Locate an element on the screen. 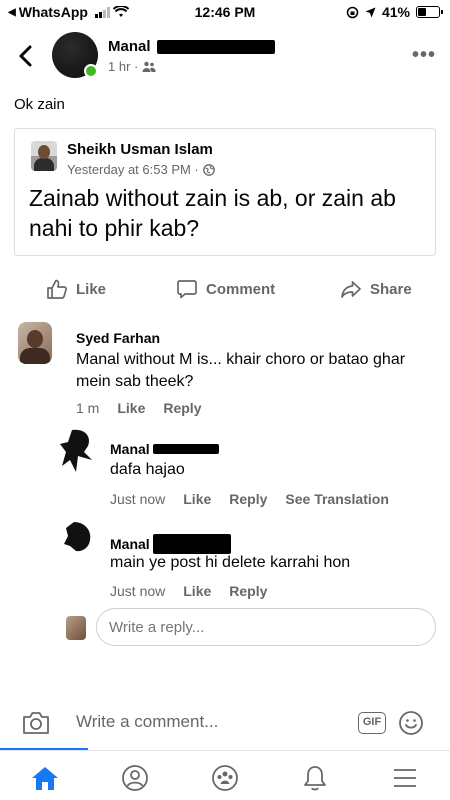  current-user-avatar is located at coordinates (76, 628).